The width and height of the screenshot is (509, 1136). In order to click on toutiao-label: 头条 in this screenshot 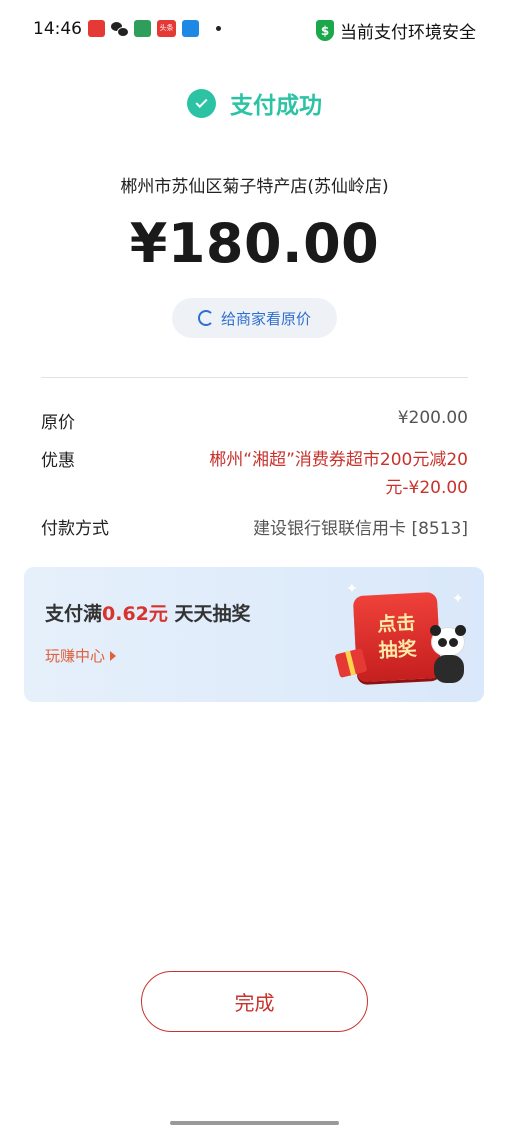, I will do `click(166, 28)`.